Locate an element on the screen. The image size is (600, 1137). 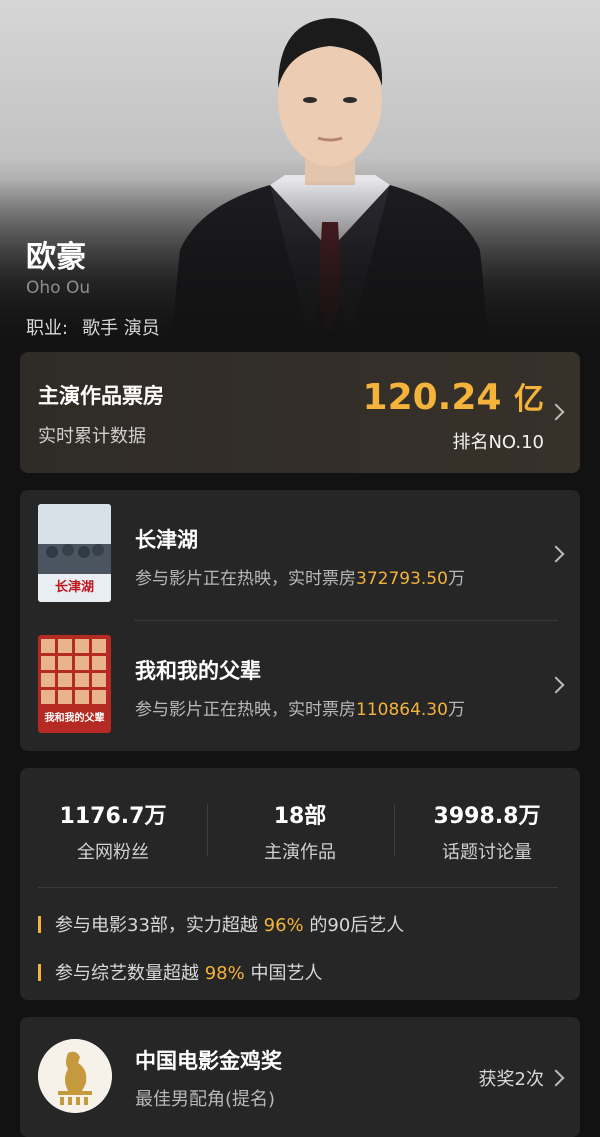
film-desc: 参与影片正在热映，实时票房110864.30万 is located at coordinates (300, 707).